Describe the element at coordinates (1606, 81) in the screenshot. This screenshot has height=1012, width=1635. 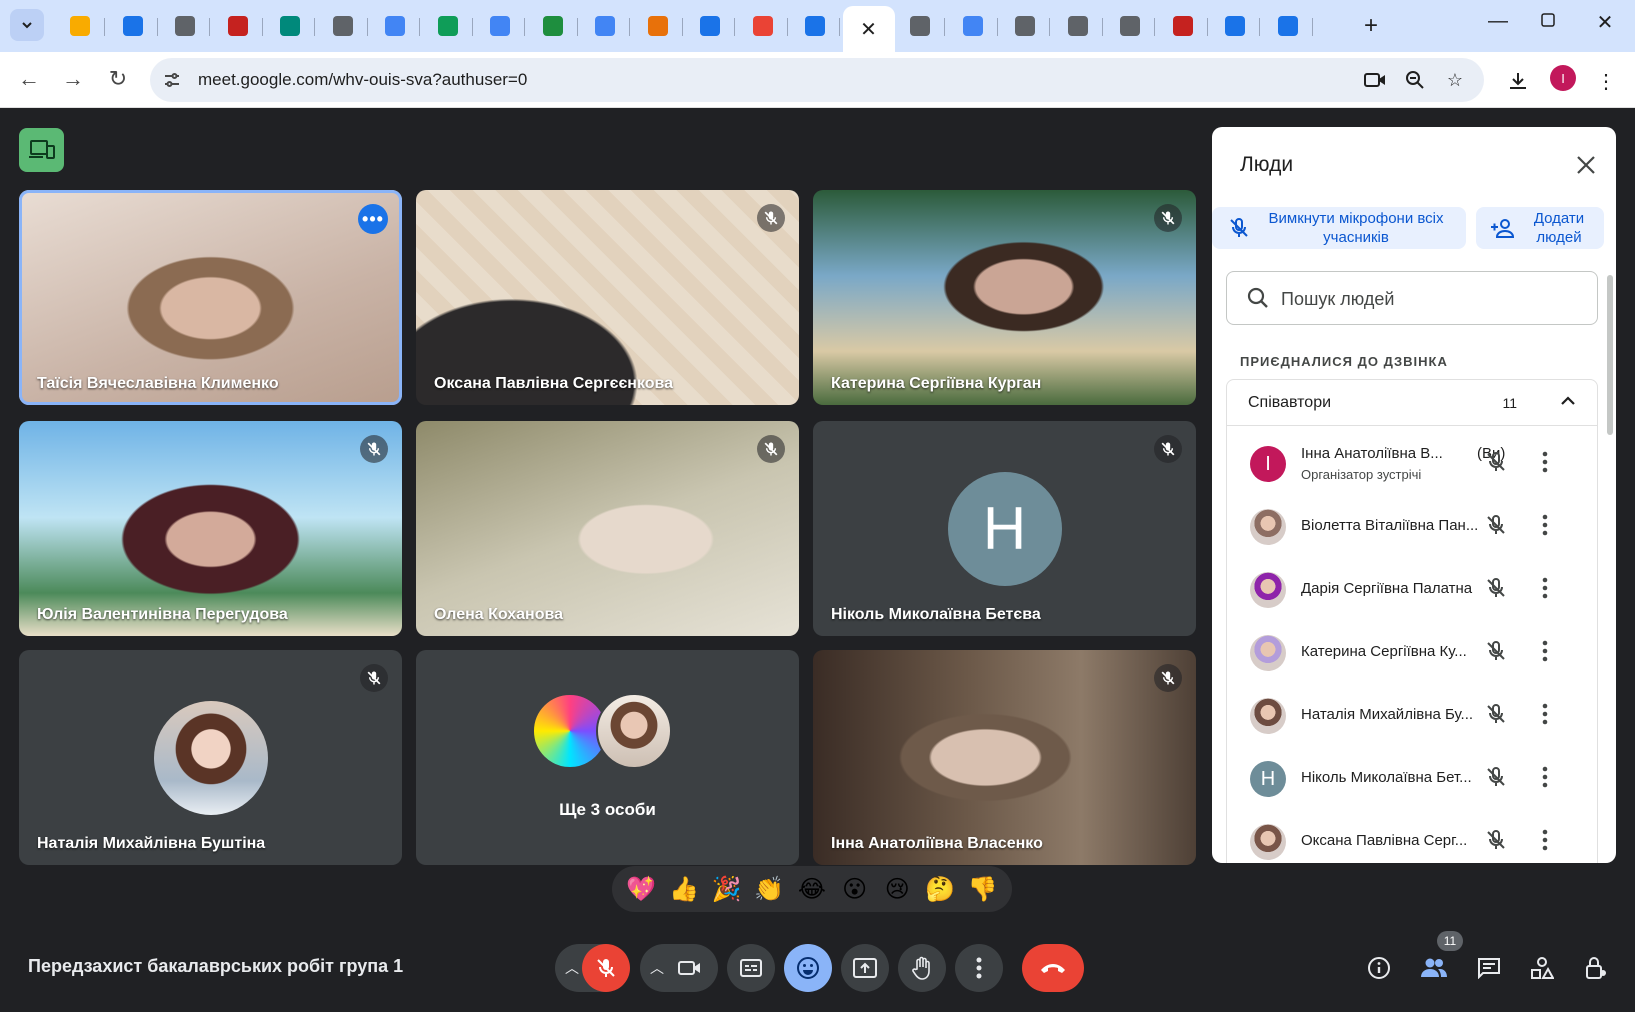
I see `browser-menu-icon: ⋮` at that location.